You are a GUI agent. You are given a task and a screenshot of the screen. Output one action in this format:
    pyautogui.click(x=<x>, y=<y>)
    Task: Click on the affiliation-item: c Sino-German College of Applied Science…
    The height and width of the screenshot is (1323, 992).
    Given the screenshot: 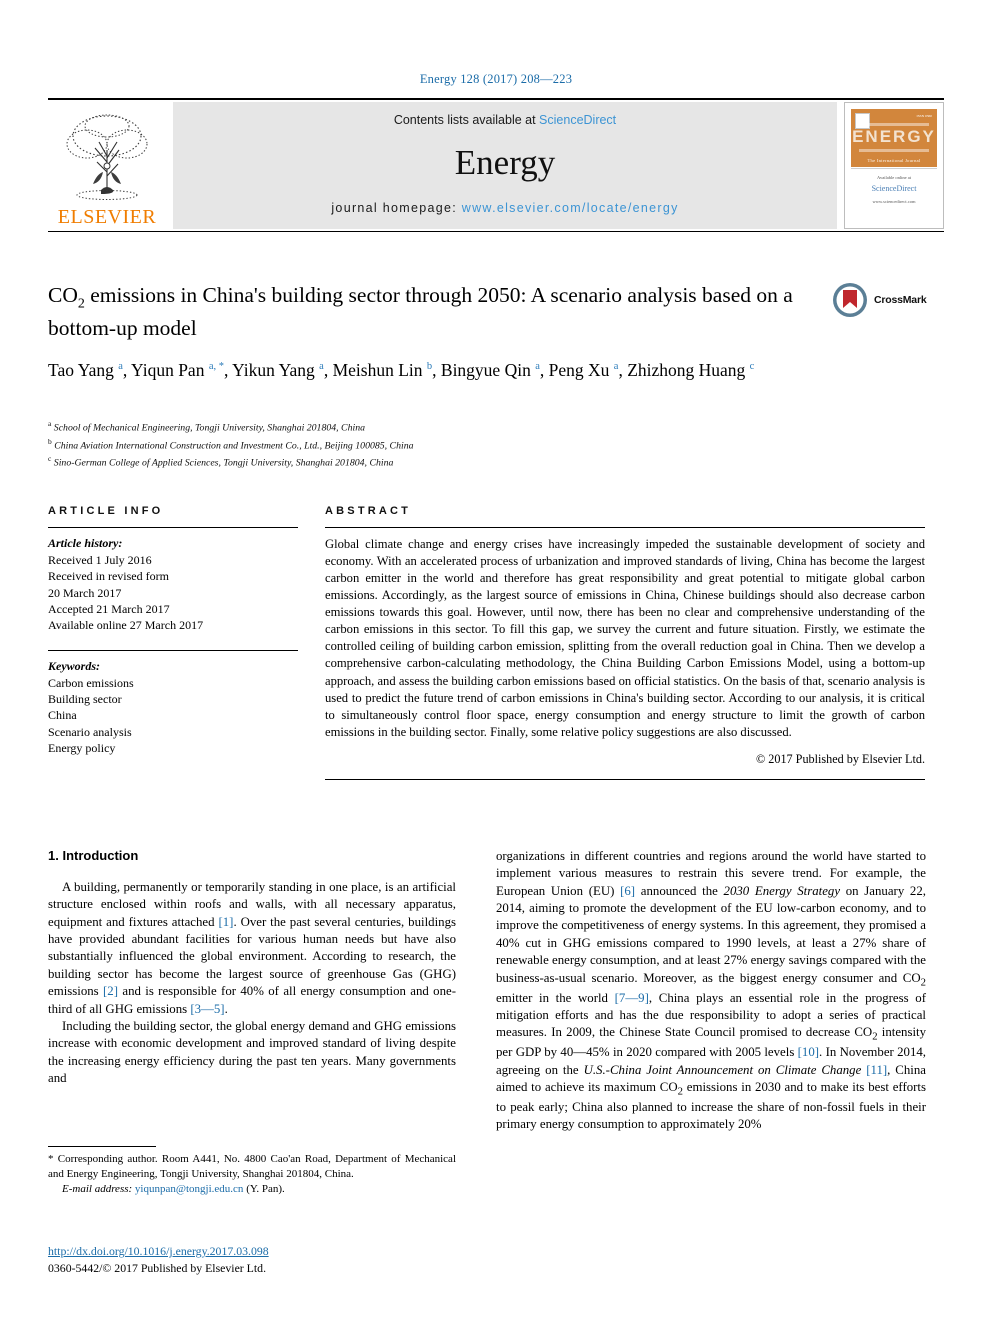 What is the action you would take?
    pyautogui.click(x=448, y=462)
    